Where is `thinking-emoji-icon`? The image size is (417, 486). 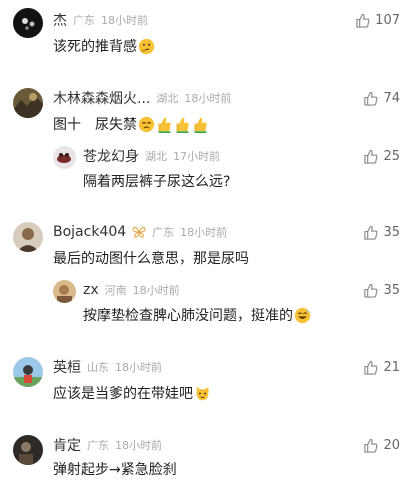
thinking-emoji-icon is located at coordinates (146, 46).